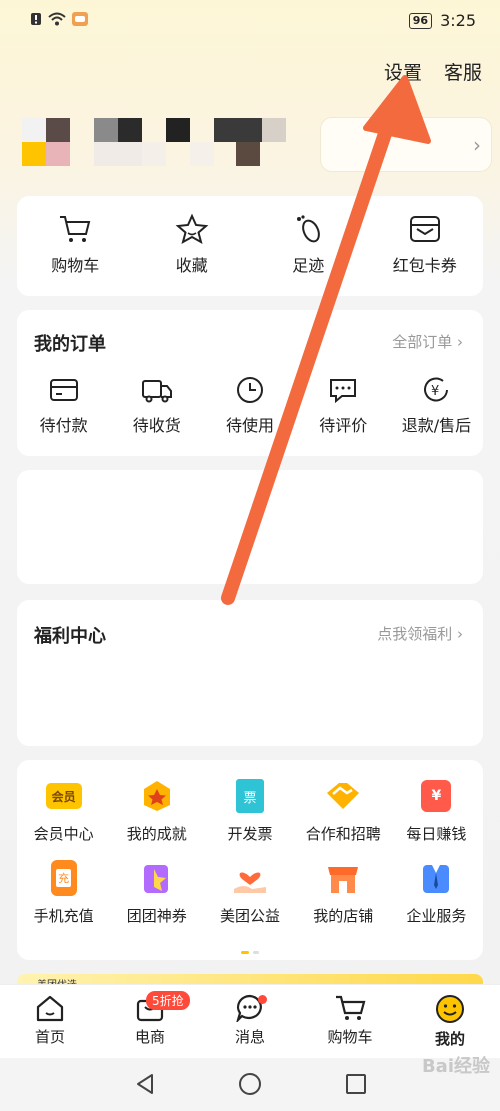 The width and height of the screenshot is (500, 1111). I want to click on service-coupons: 团团神券, so click(156, 892).